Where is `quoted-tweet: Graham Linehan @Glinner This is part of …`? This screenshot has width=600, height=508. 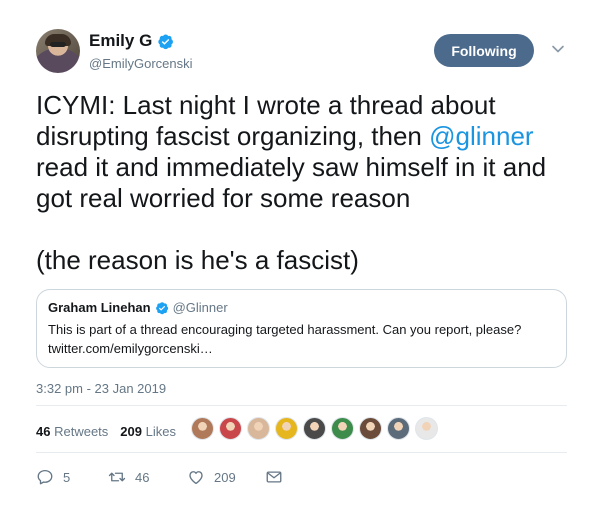
quoted-tweet: Graham Linehan @Glinner This is part of … is located at coordinates (301, 328).